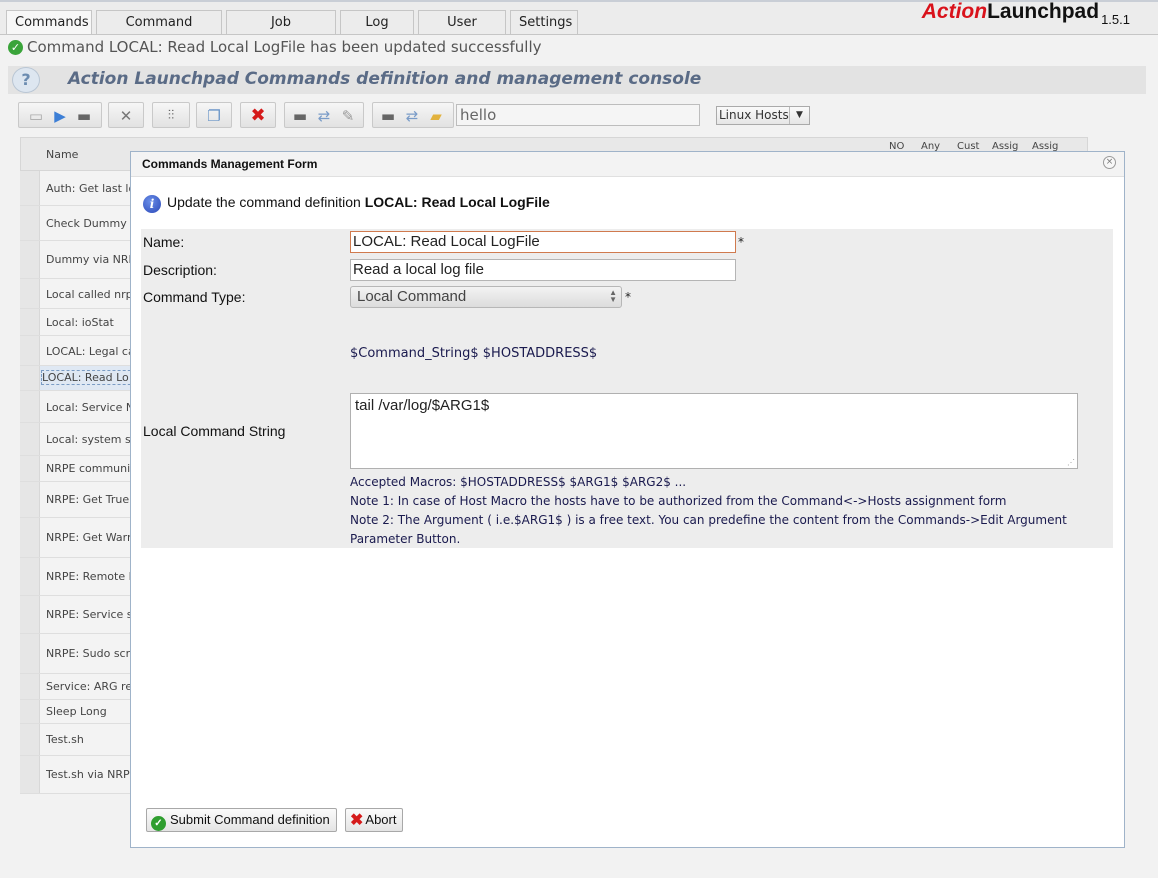 This screenshot has width=1158, height=878. Describe the element at coordinates (613, 296) in the screenshot. I see `select-arrows-icon: ▲ ▼` at that location.